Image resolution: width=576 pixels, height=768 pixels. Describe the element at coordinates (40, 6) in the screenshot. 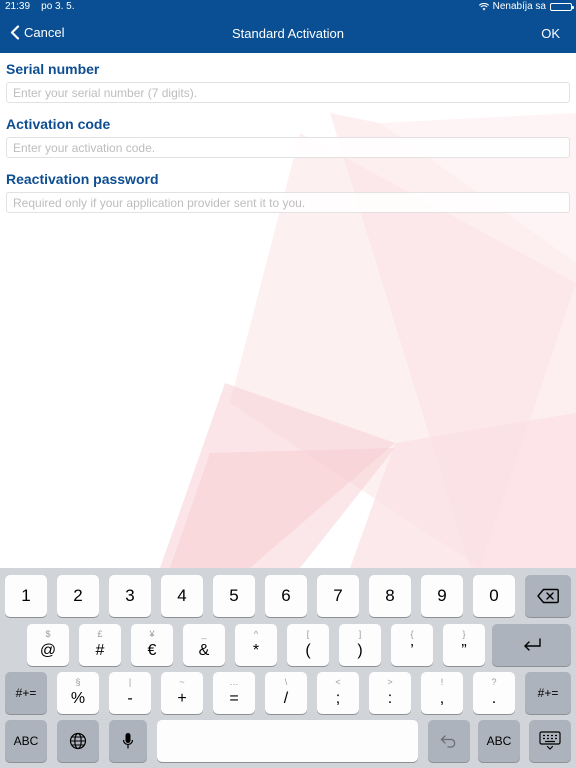

I see `status-left: 21:39 po 3. 5.` at that location.